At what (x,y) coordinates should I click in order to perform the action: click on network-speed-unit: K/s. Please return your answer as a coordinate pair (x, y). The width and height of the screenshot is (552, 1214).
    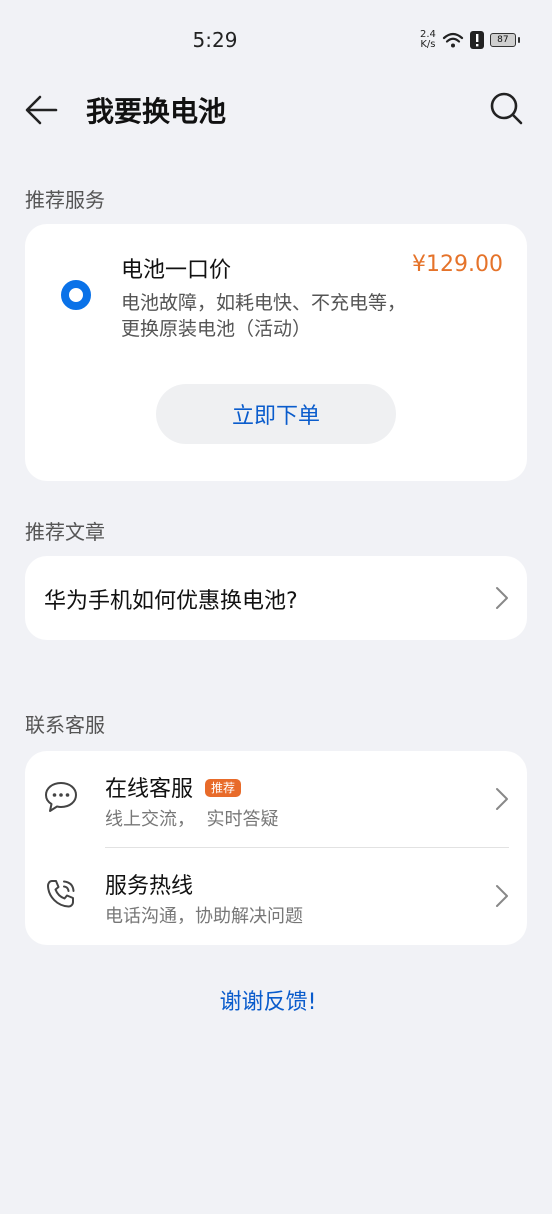
    Looking at the image, I should click on (428, 44).